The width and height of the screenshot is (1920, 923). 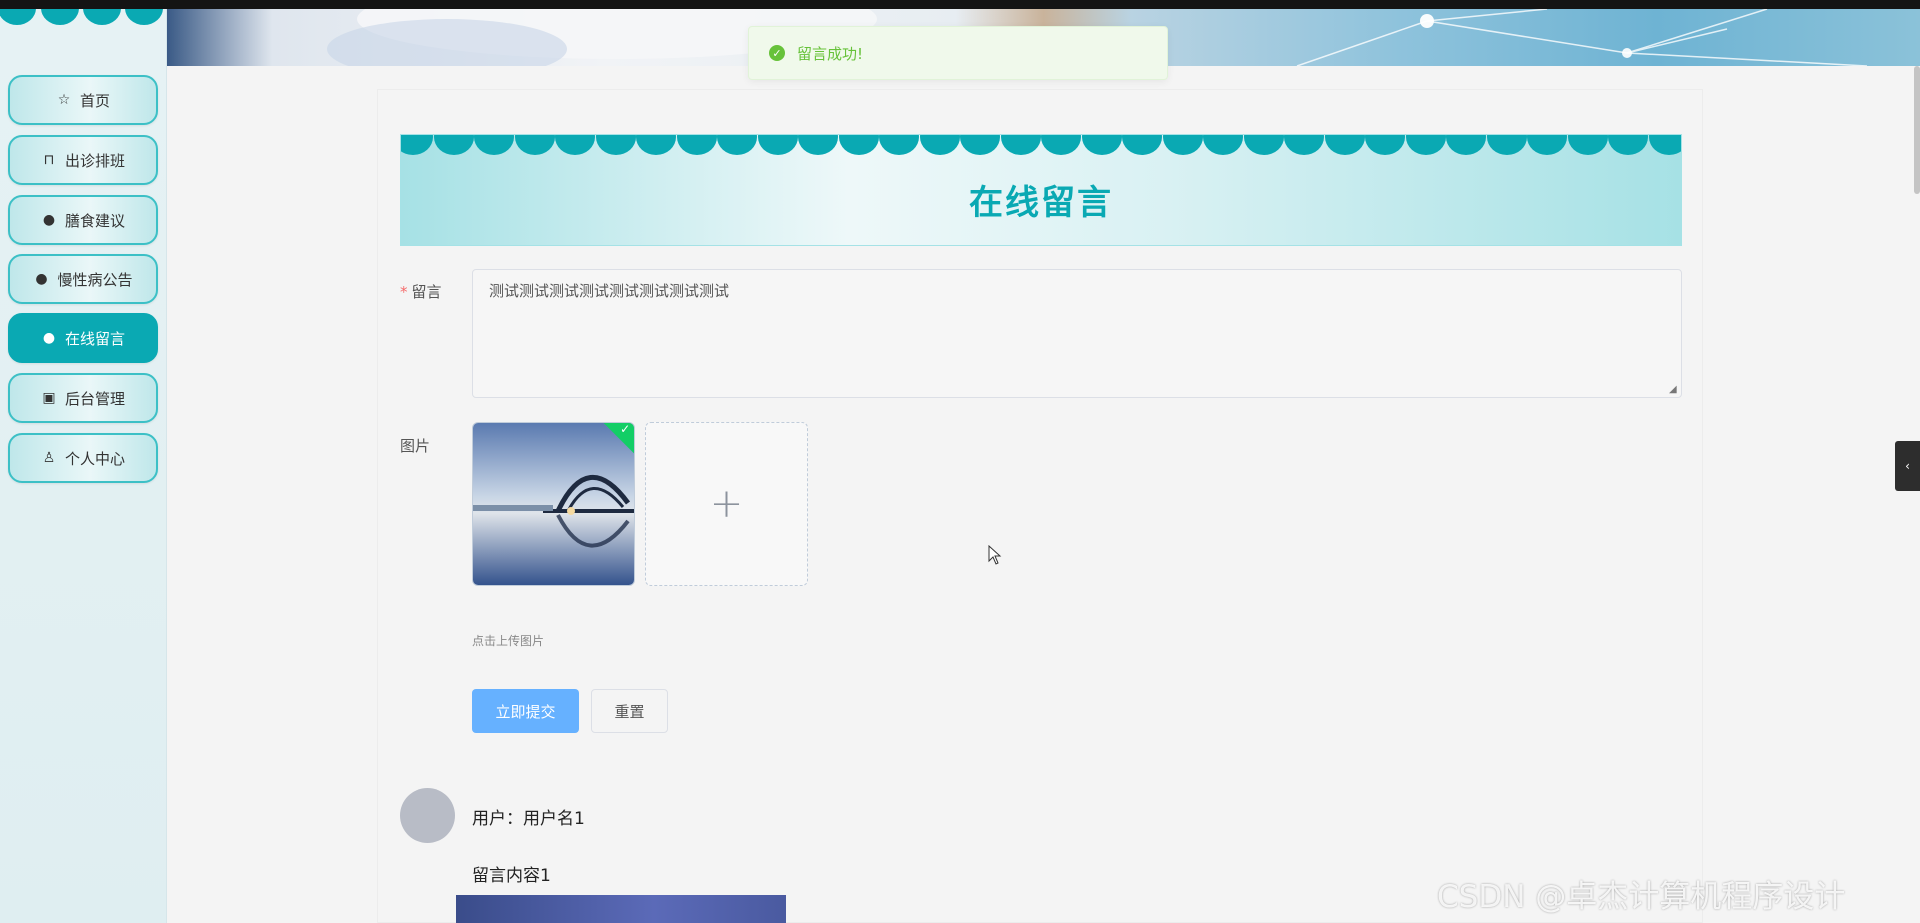 I want to click on user-icon: ♙, so click(x=49, y=458).